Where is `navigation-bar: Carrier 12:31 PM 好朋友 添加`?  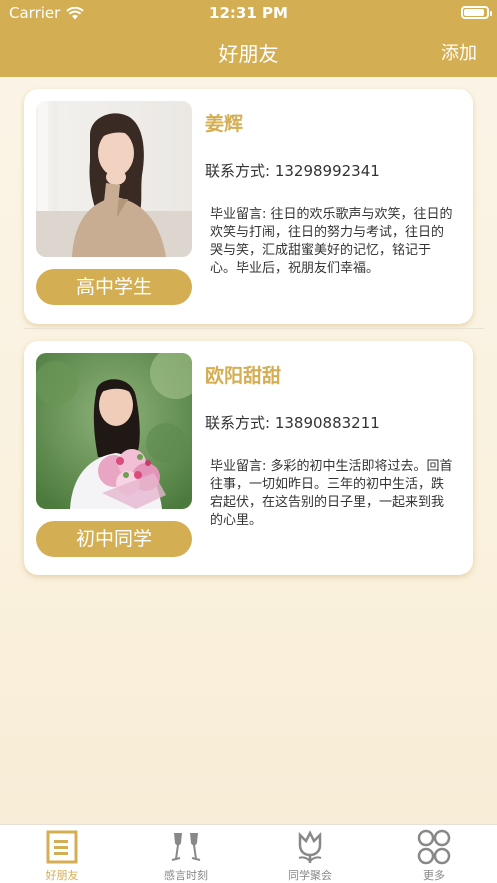
navigation-bar: Carrier 12:31 PM 好朋友 添加 is located at coordinates (248, 38).